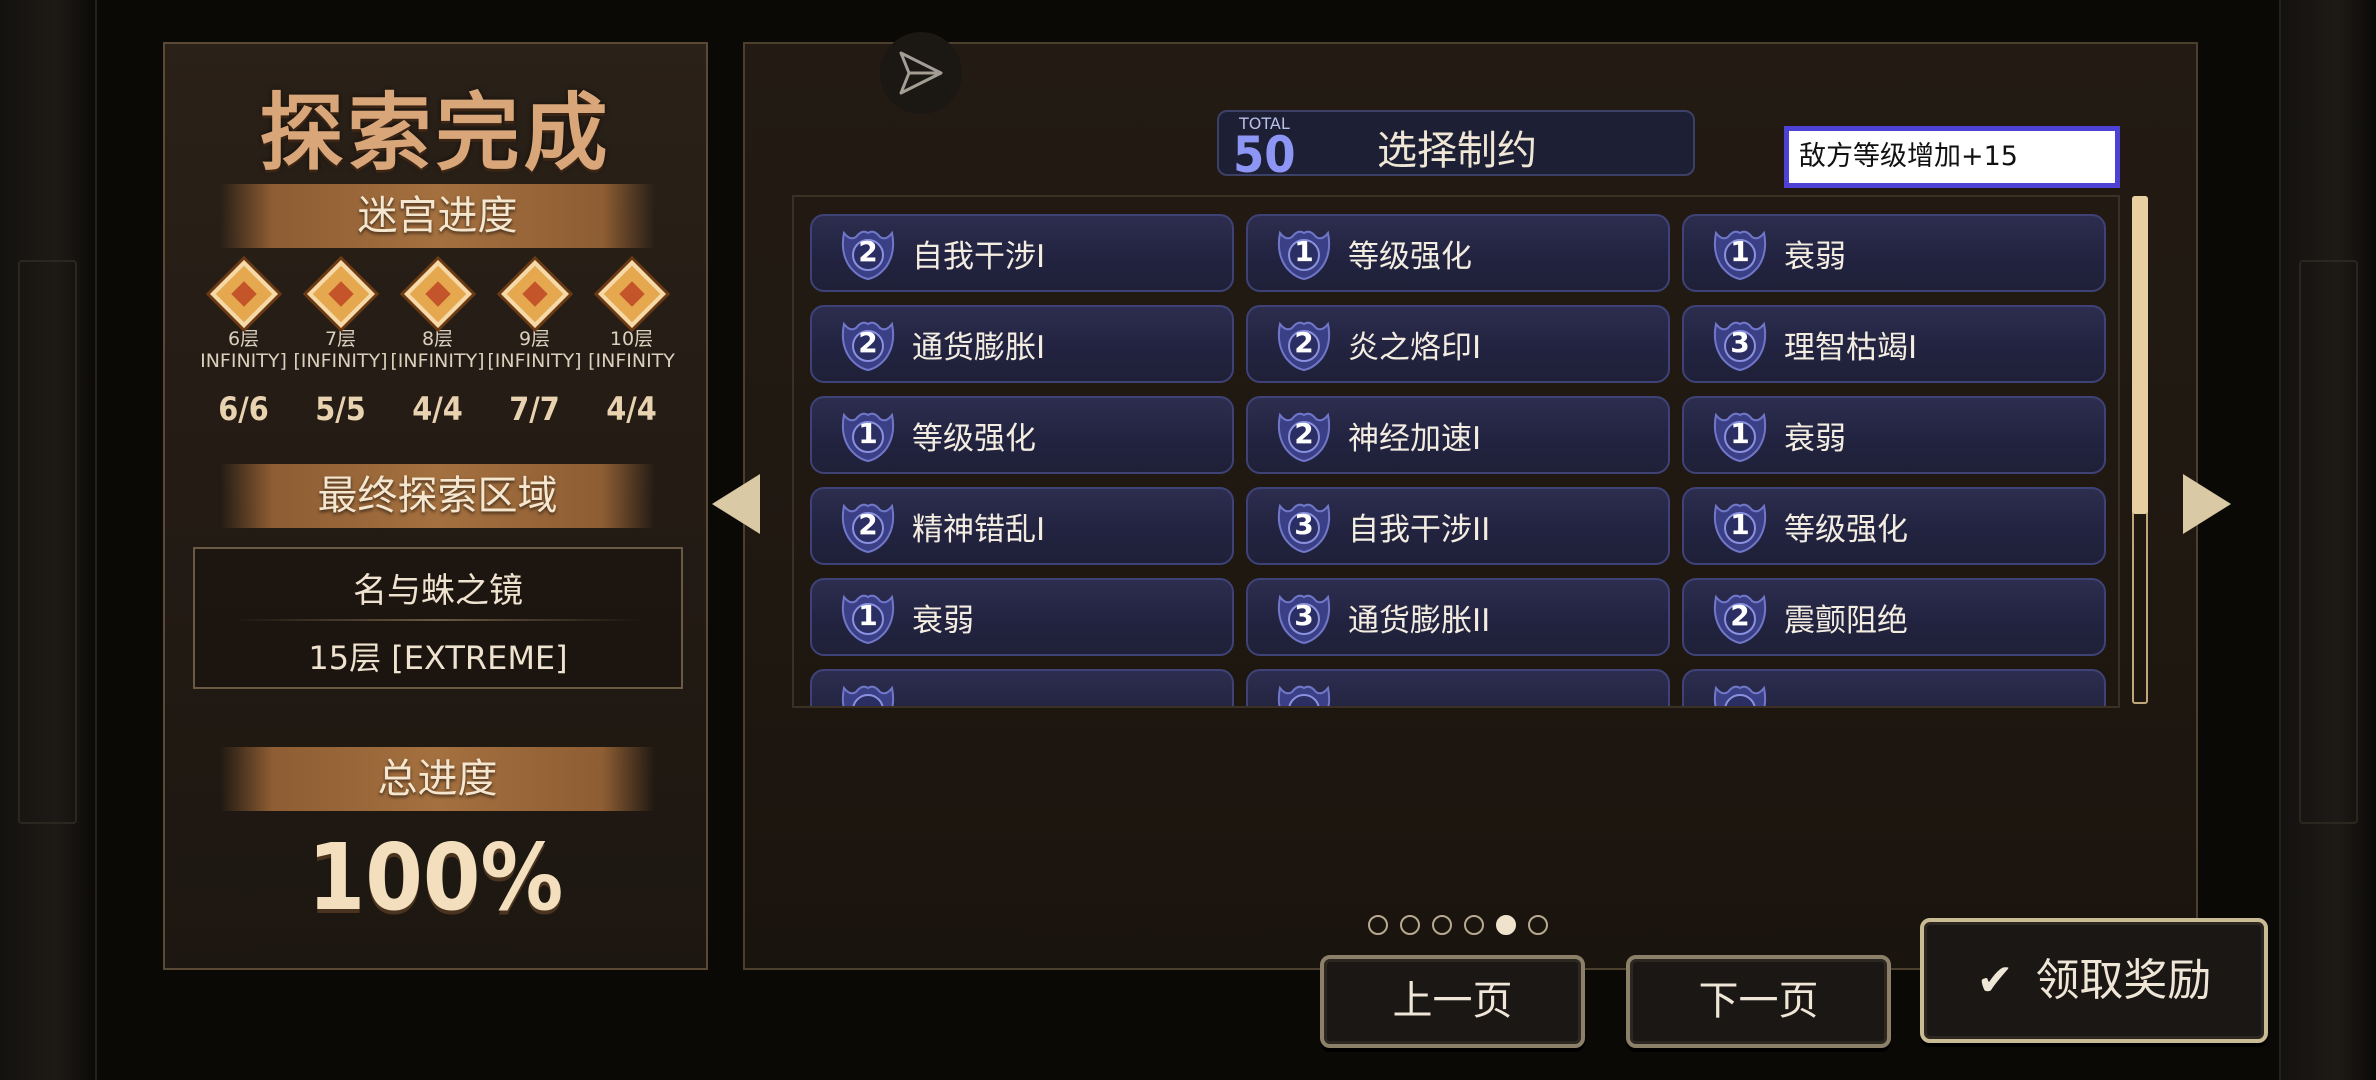 This screenshot has width=2376, height=1080. Describe the element at coordinates (1415, 347) in the screenshot. I see `constraint-label: 炎之烙印I` at that location.